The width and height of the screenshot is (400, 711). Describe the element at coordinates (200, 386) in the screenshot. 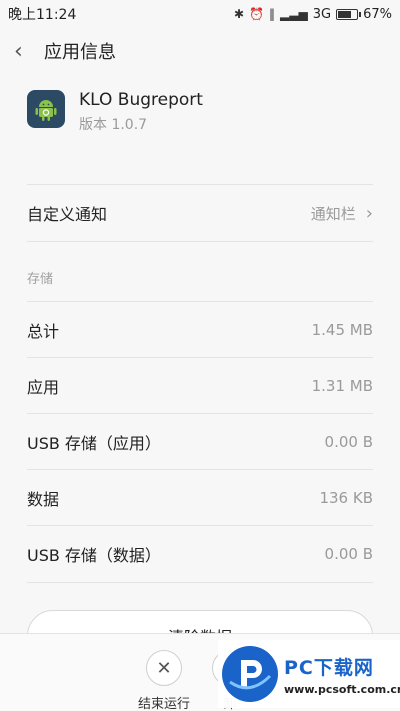

I see `storage-app-row: 应用 1.31 MB` at that location.